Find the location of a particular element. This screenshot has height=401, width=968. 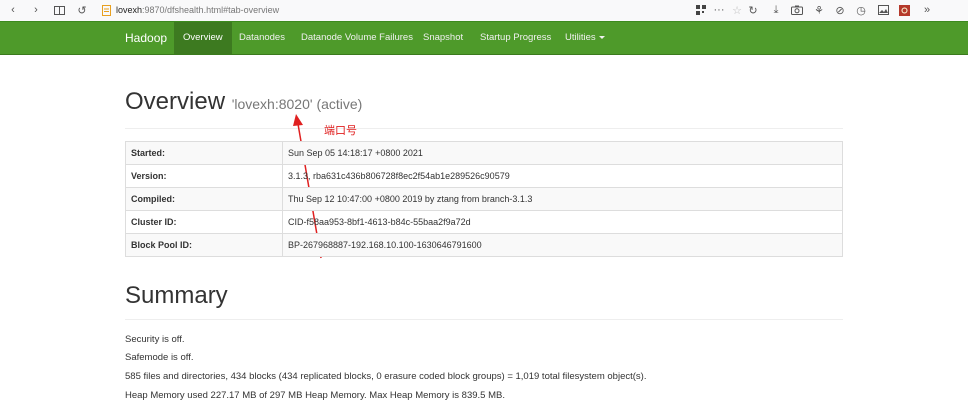

url-field: lovexh:9870/dfshealth.html#tab-overview is located at coordinates (197, 10).